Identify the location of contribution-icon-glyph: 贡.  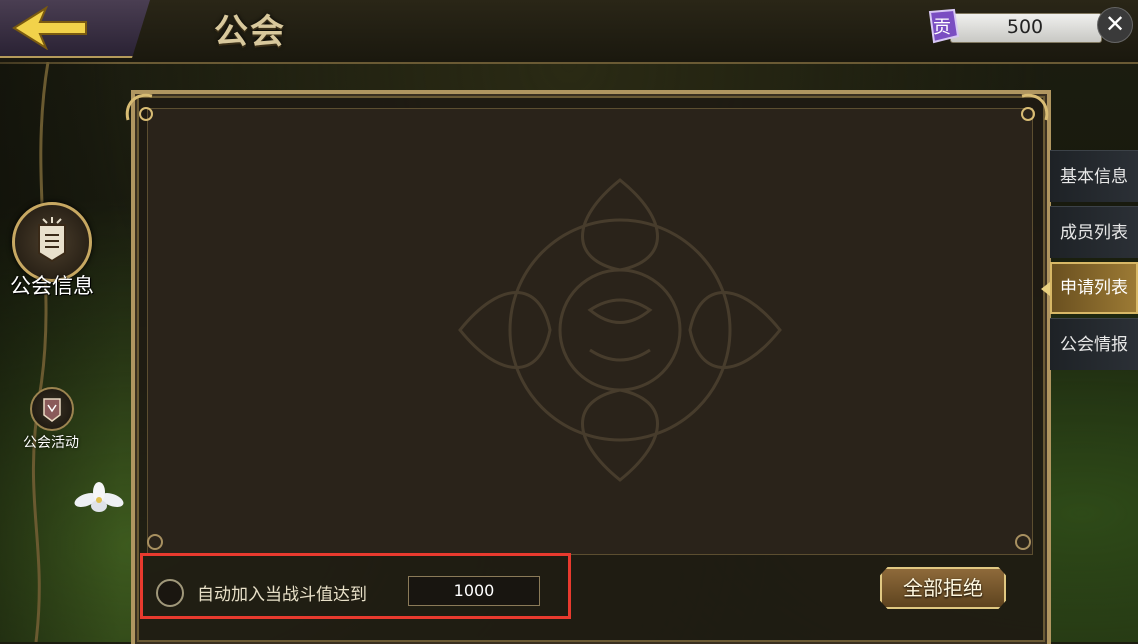
(942, 27).